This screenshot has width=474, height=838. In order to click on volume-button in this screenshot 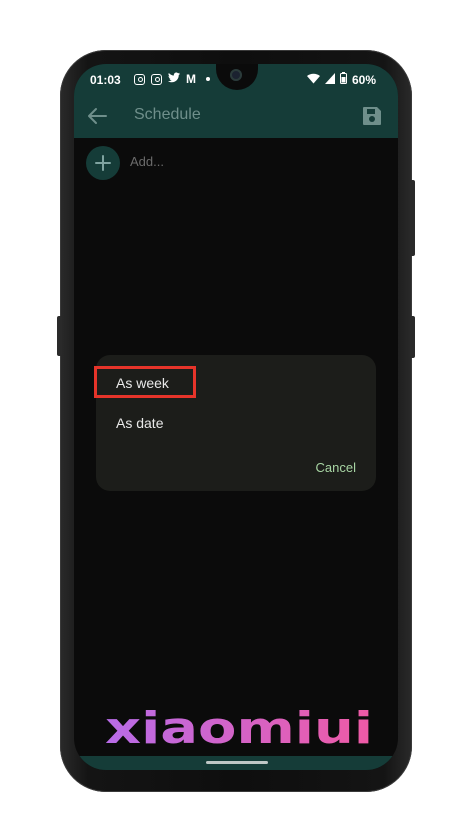, I will do `click(412, 218)`.